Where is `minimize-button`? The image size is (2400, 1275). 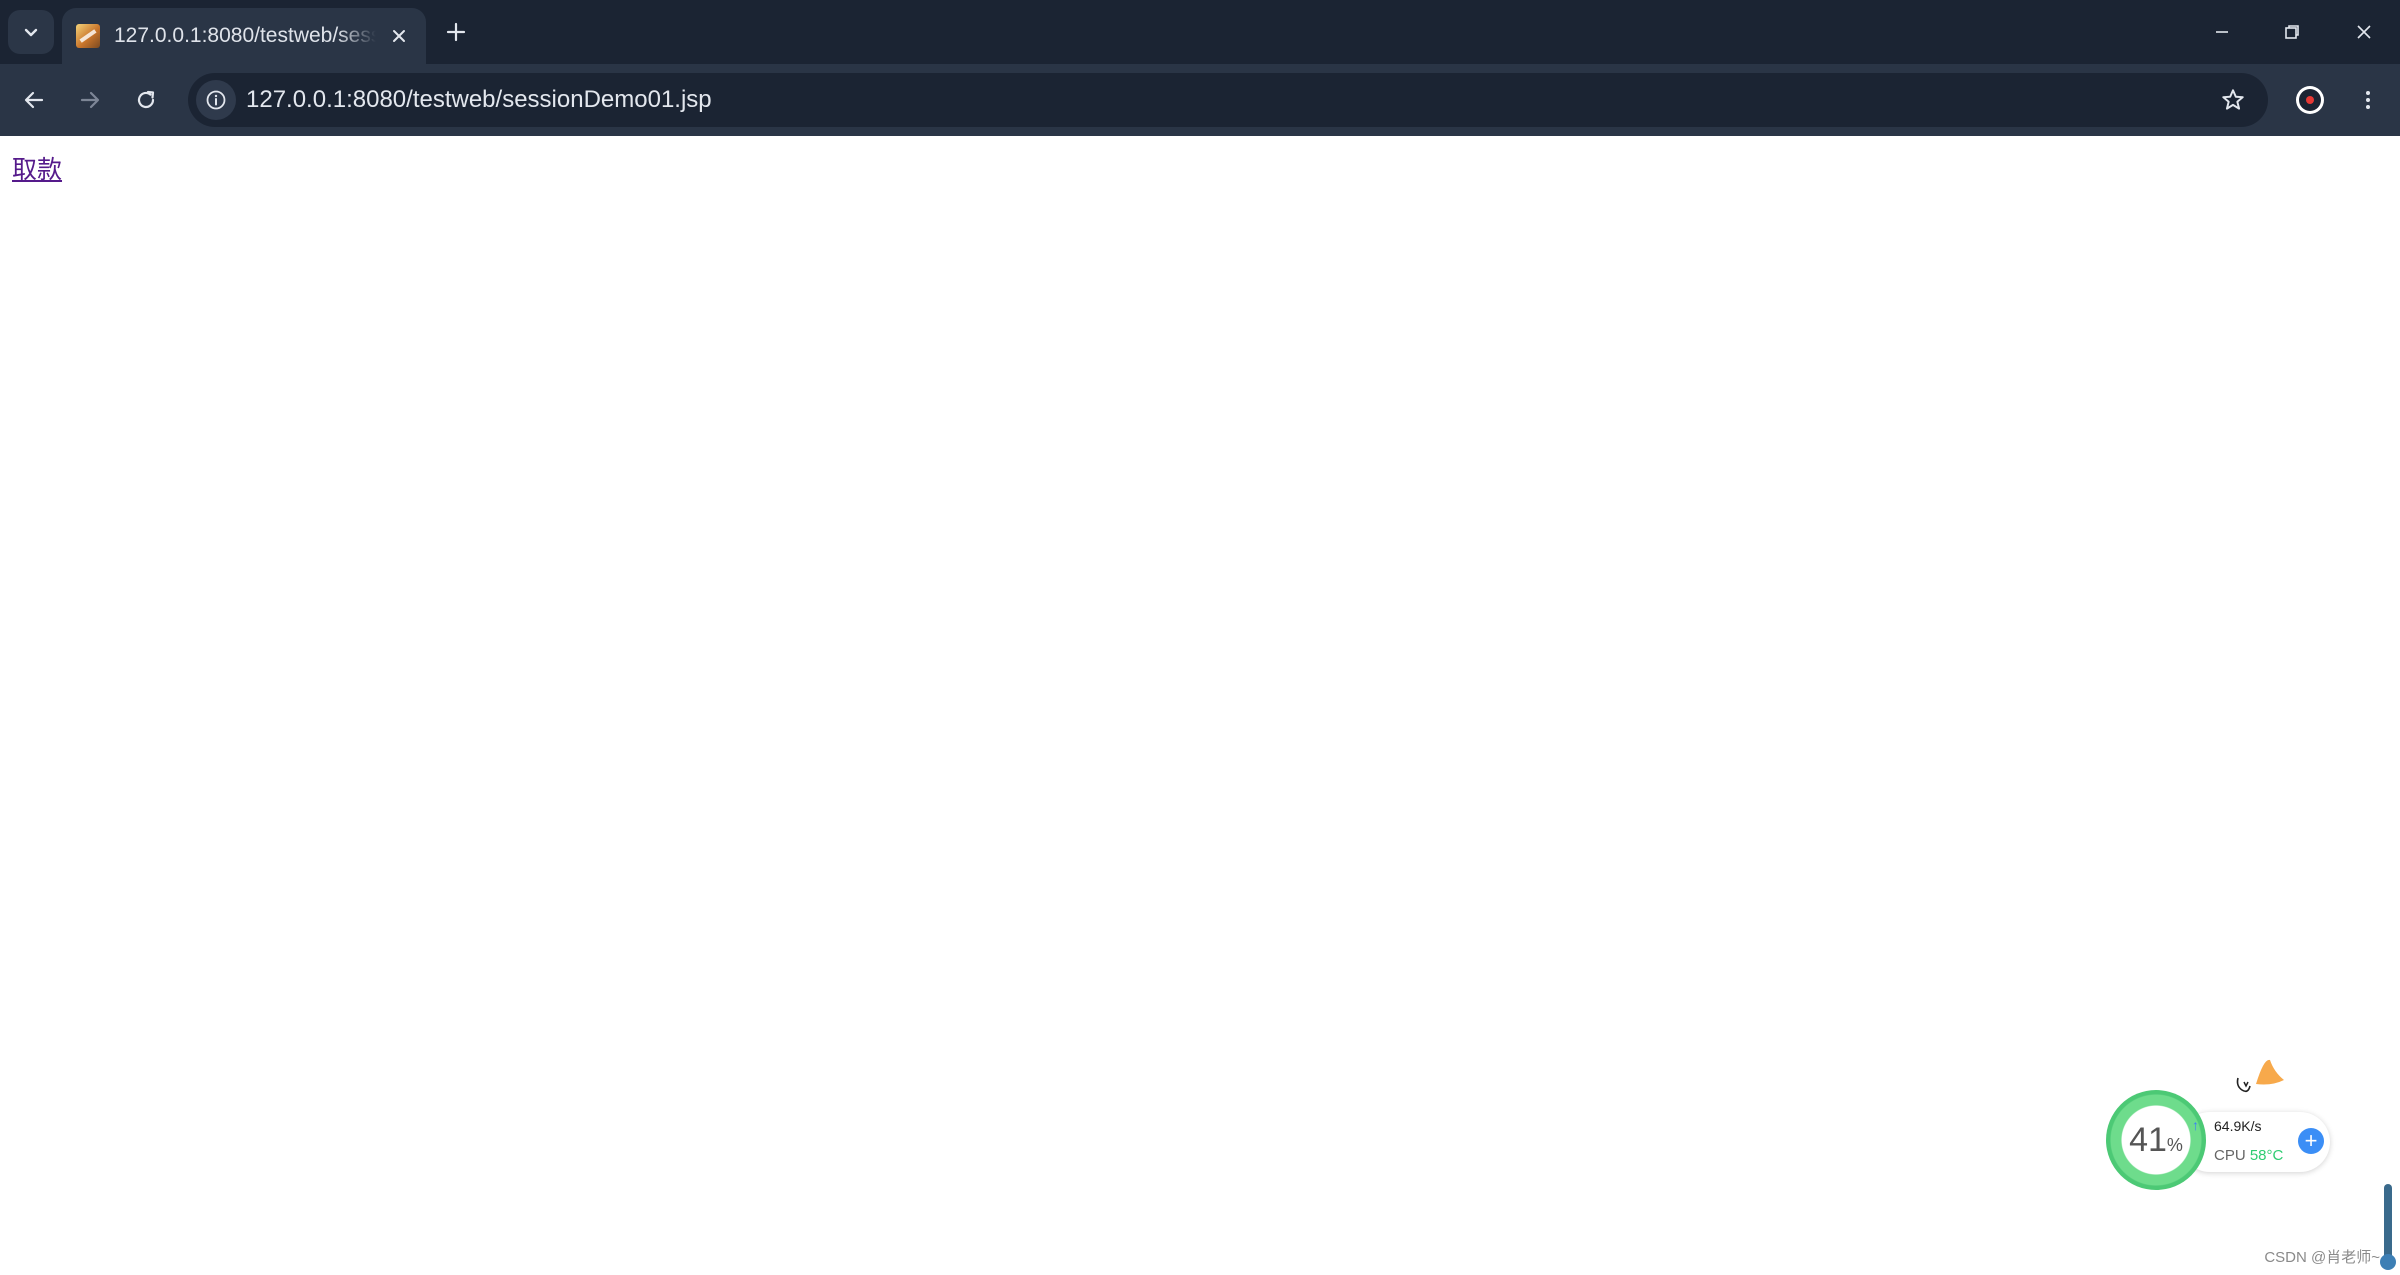
minimize-button is located at coordinates (2222, 32).